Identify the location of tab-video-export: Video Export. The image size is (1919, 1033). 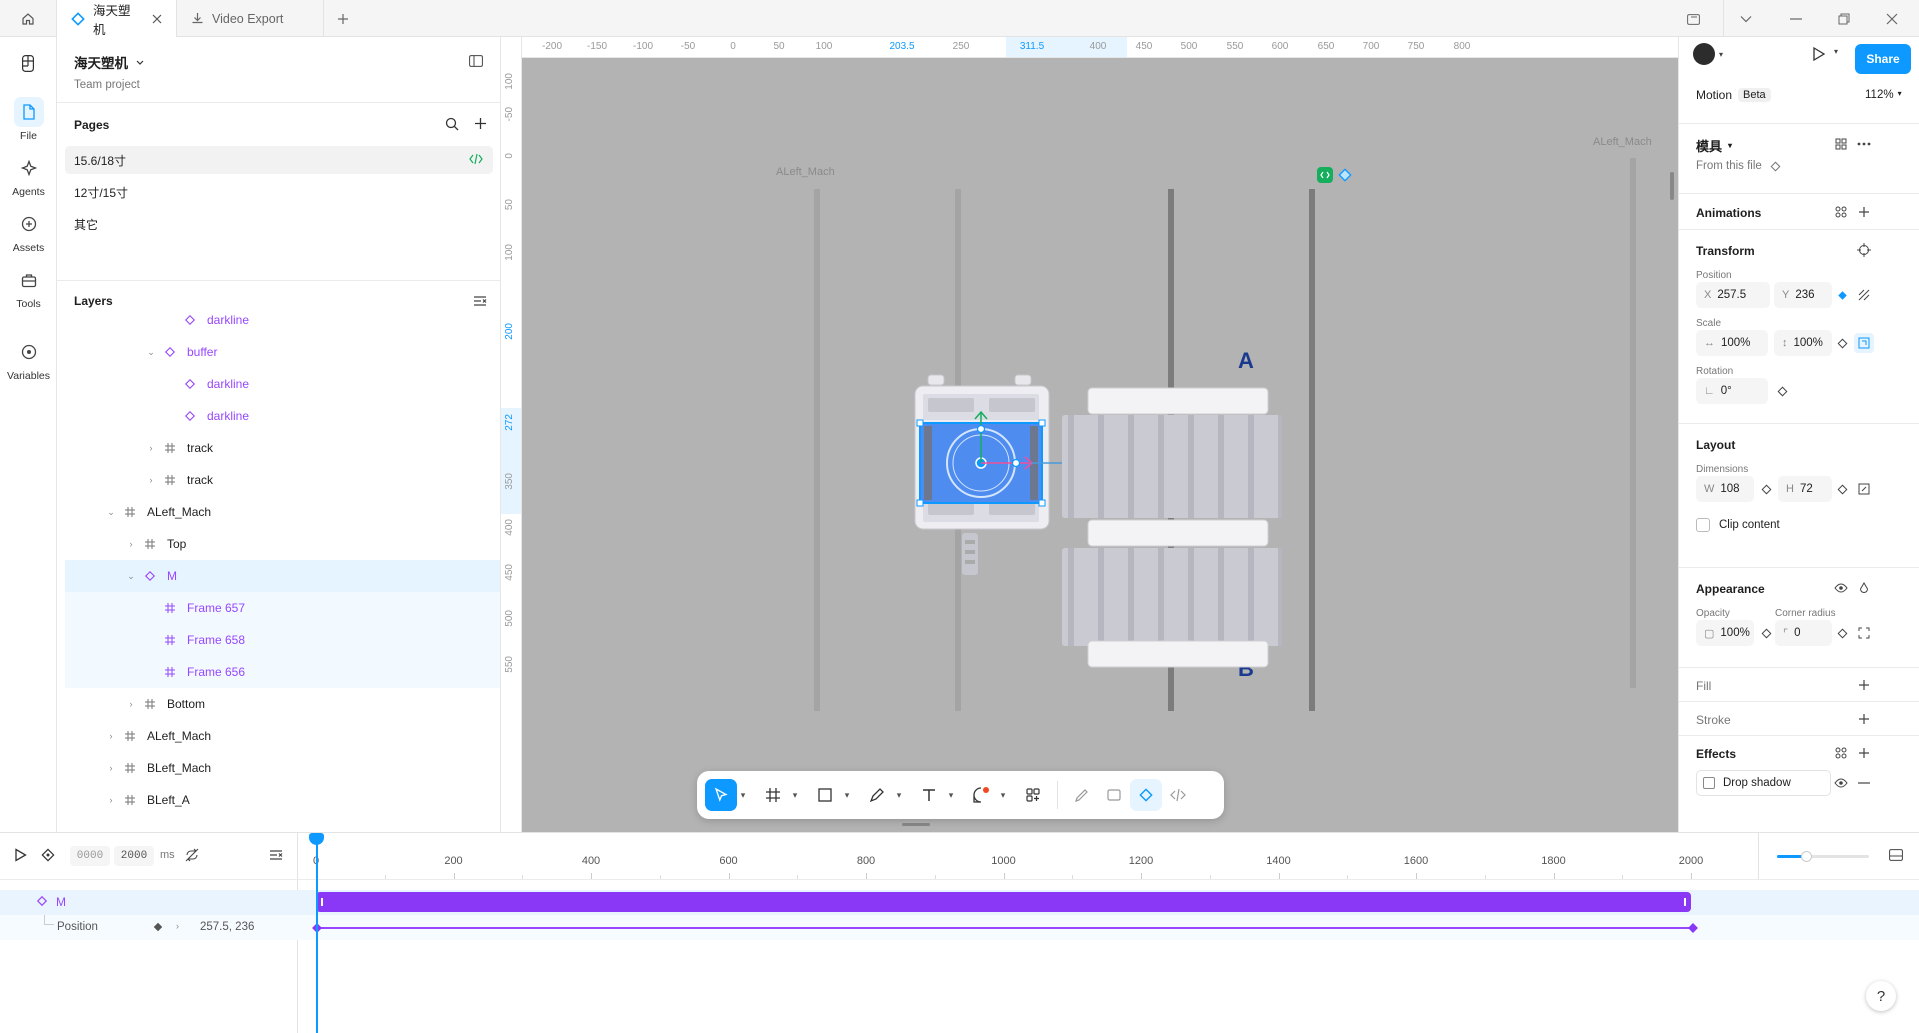
(250, 18).